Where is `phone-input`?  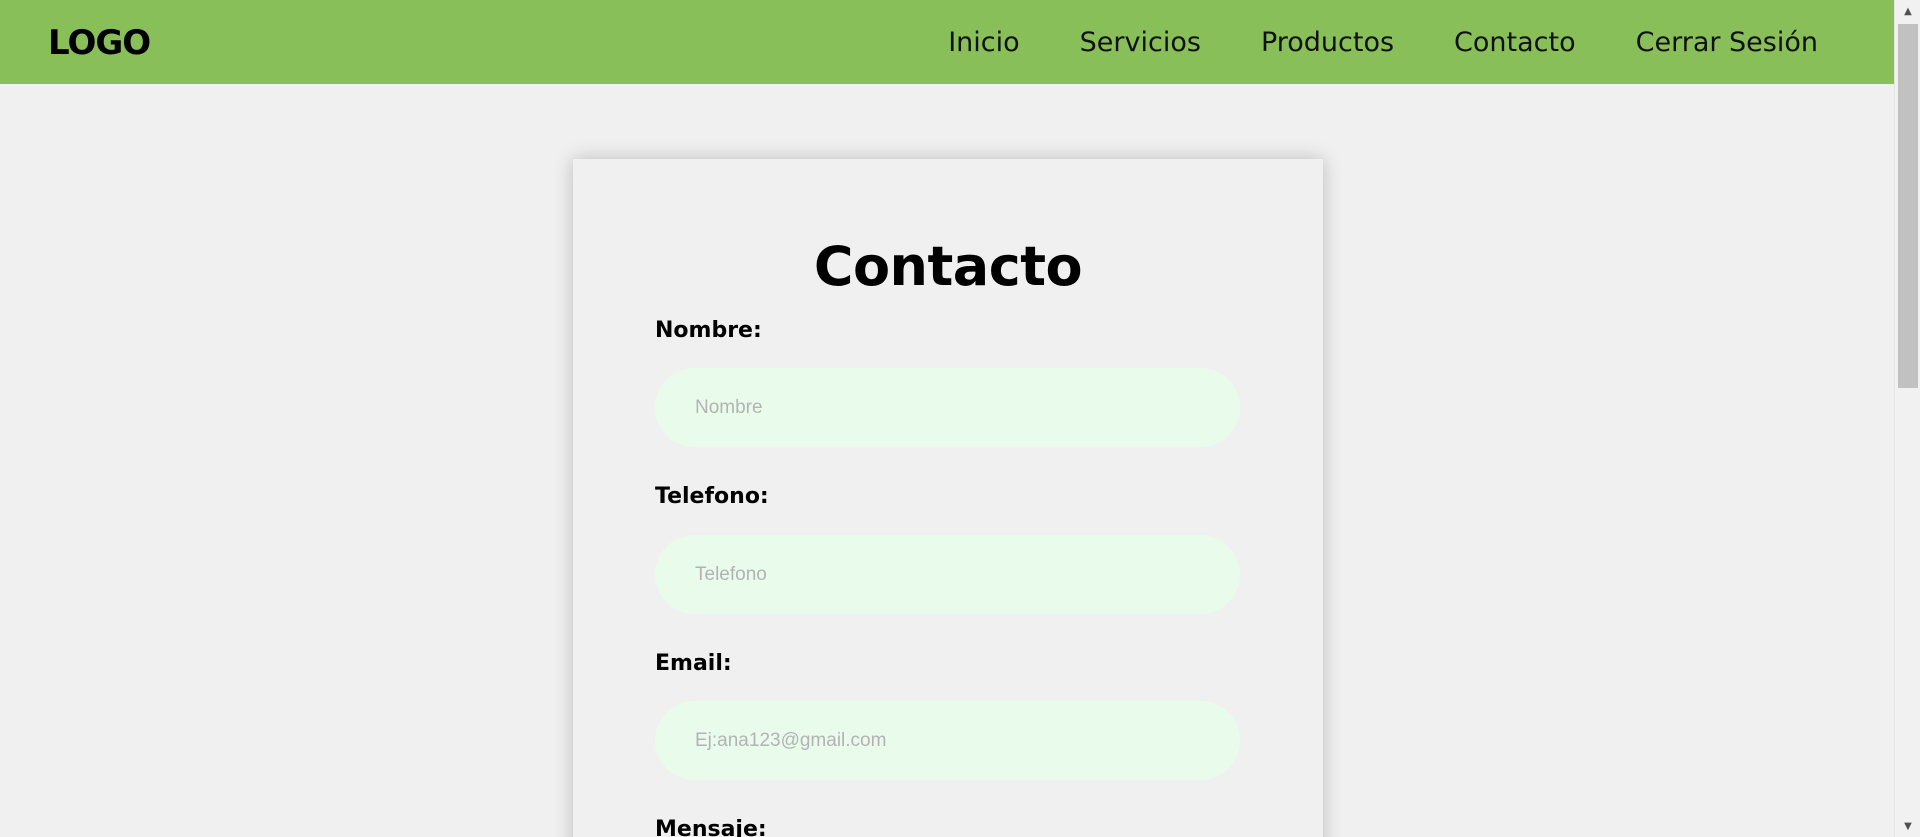
phone-input is located at coordinates (947, 574).